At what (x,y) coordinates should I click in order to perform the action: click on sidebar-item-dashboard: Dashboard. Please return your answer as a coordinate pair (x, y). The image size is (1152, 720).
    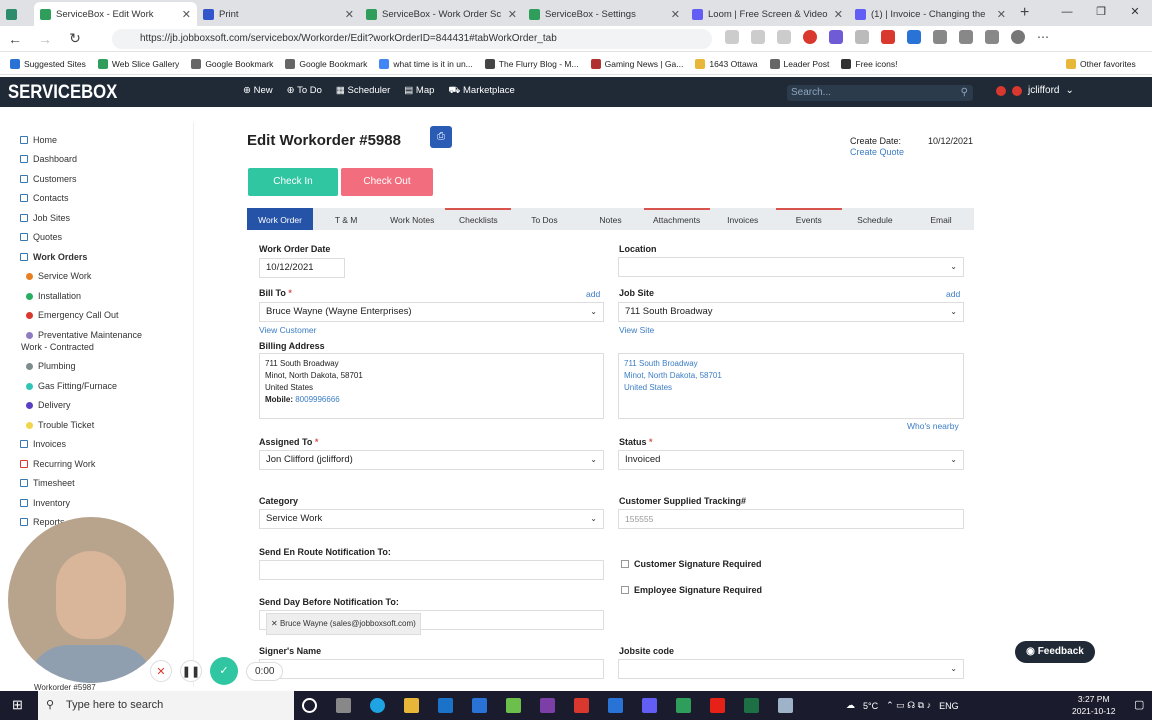
    Looking at the image, I should click on (48, 159).